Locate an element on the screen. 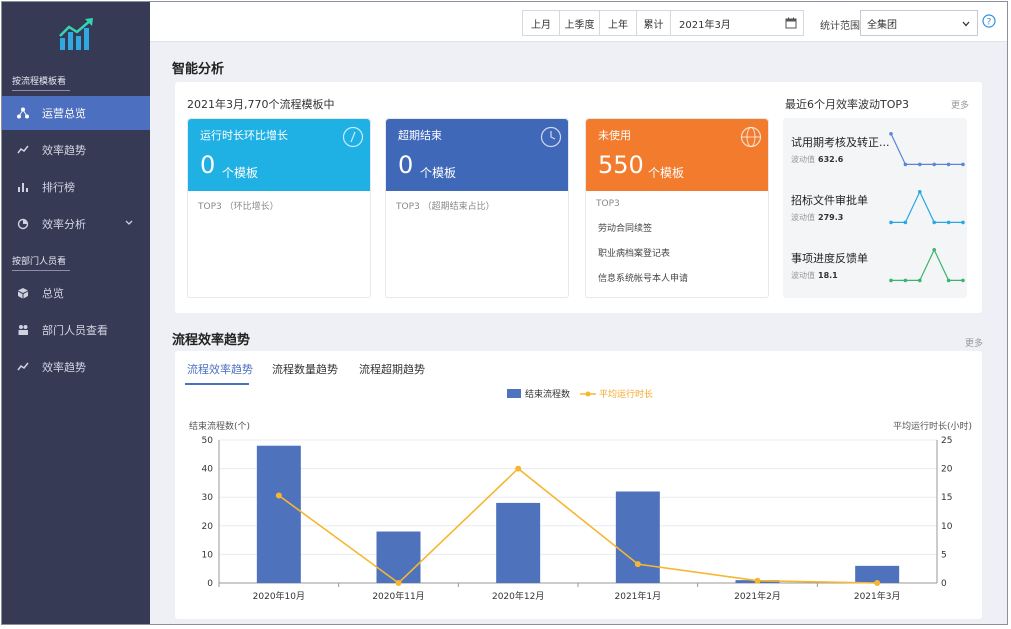 This screenshot has width=1011, height=629. top3-more-link: 更多 is located at coordinates (960, 104).